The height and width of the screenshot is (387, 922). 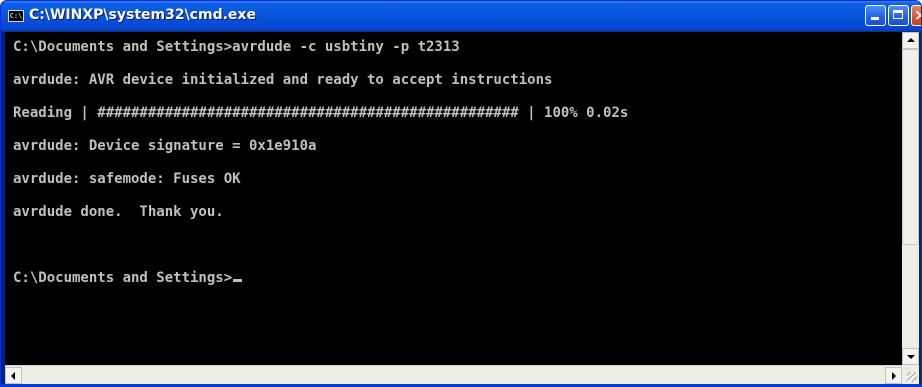 What do you see at coordinates (453, 374) in the screenshot?
I see `horizontal-scrollbar` at bounding box center [453, 374].